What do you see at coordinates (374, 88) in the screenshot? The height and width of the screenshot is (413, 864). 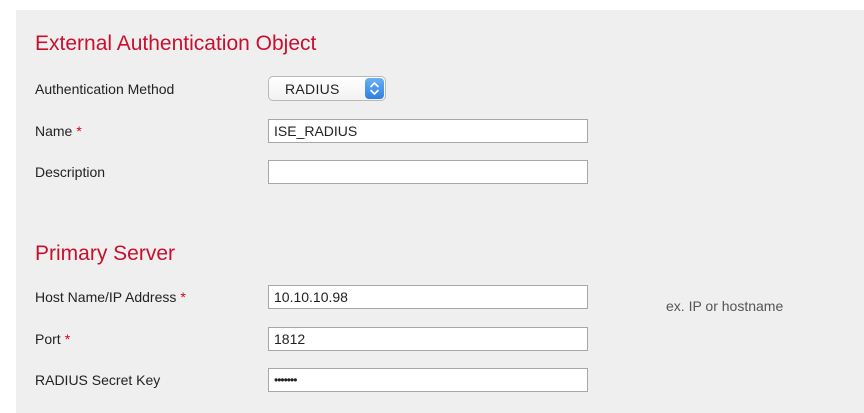 I see `updown-chevron-icon` at bounding box center [374, 88].